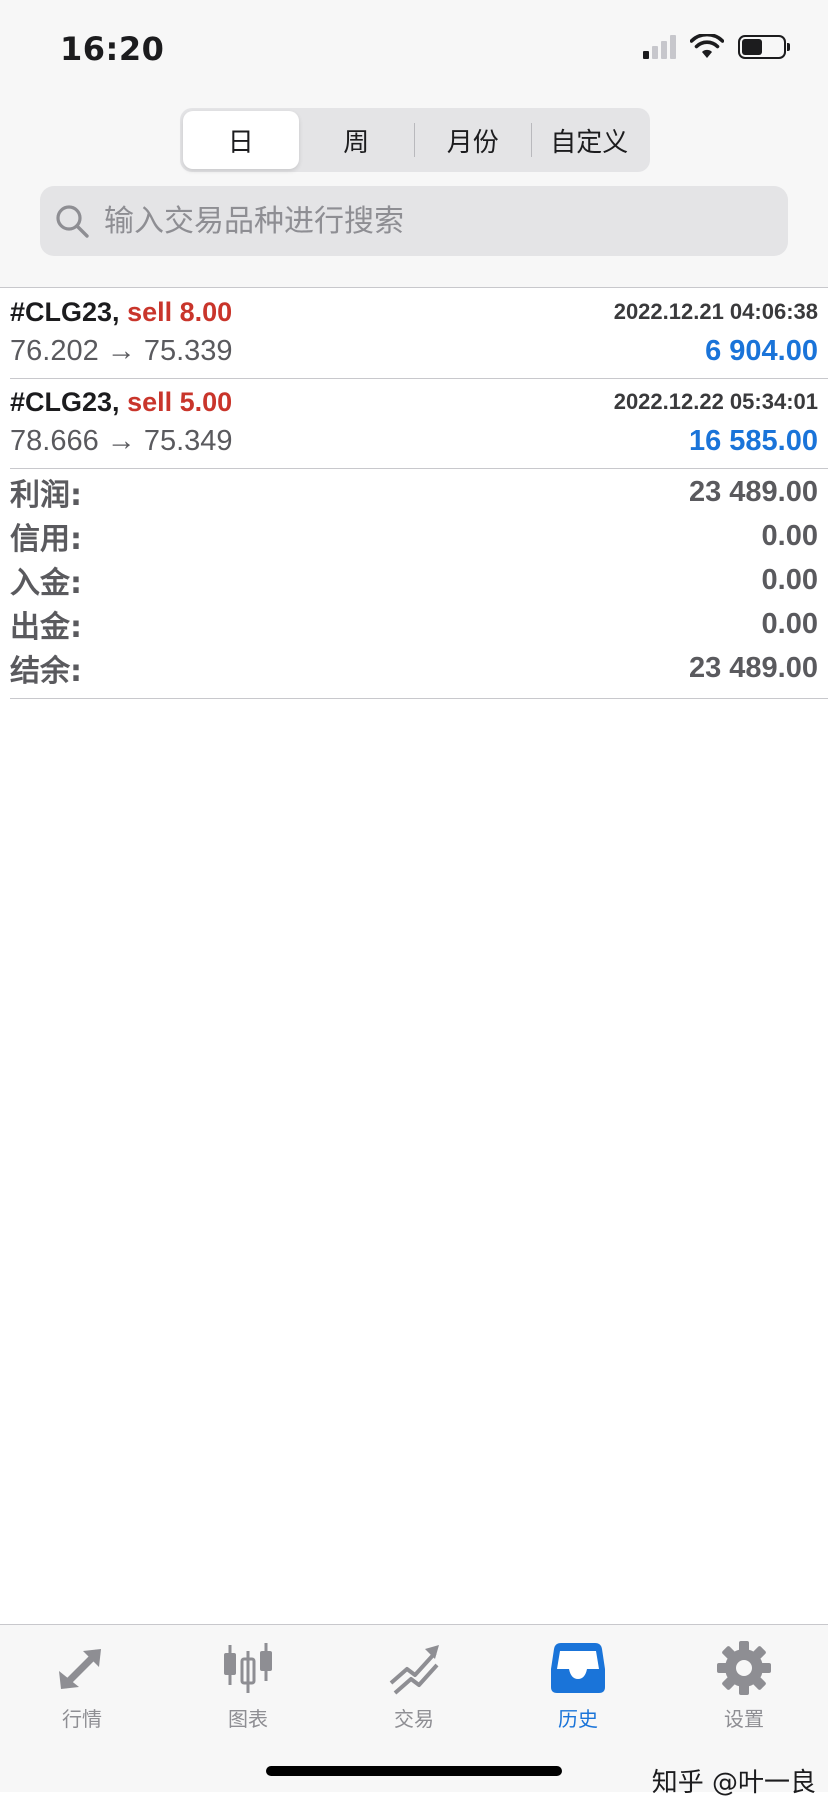  I want to click on tab-label: 历史, so click(578, 1719).